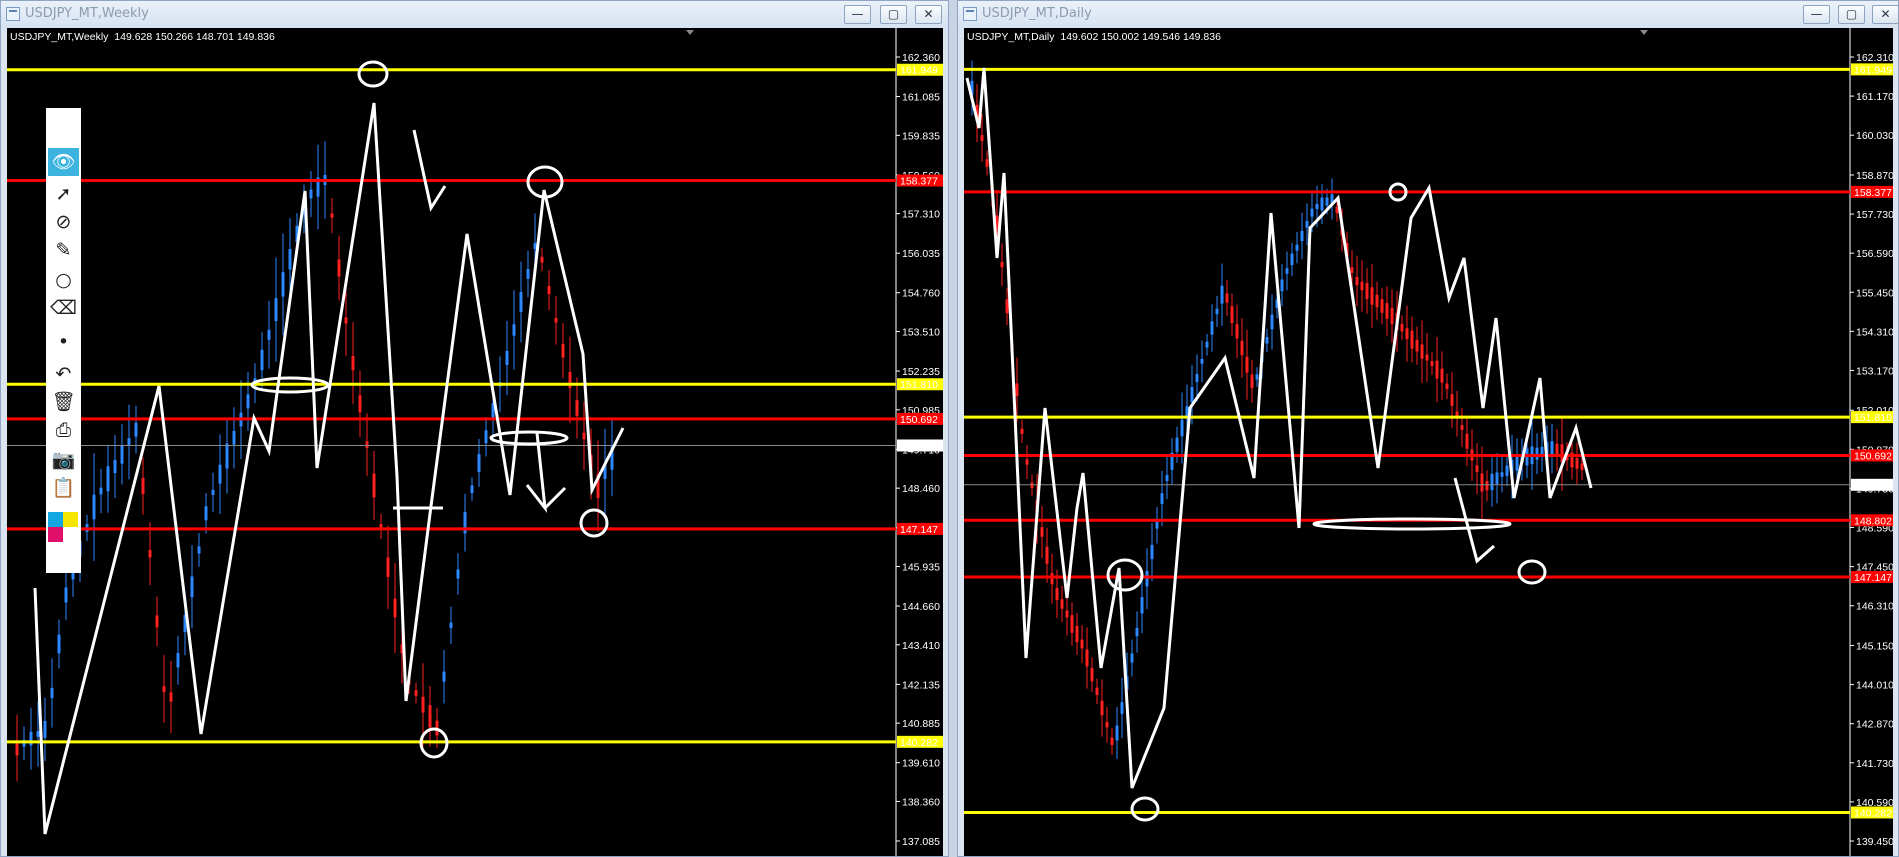 Image resolution: width=1899 pixels, height=857 pixels. What do you see at coordinates (63, 488) in the screenshot?
I see `clipboard-icon: 📋` at bounding box center [63, 488].